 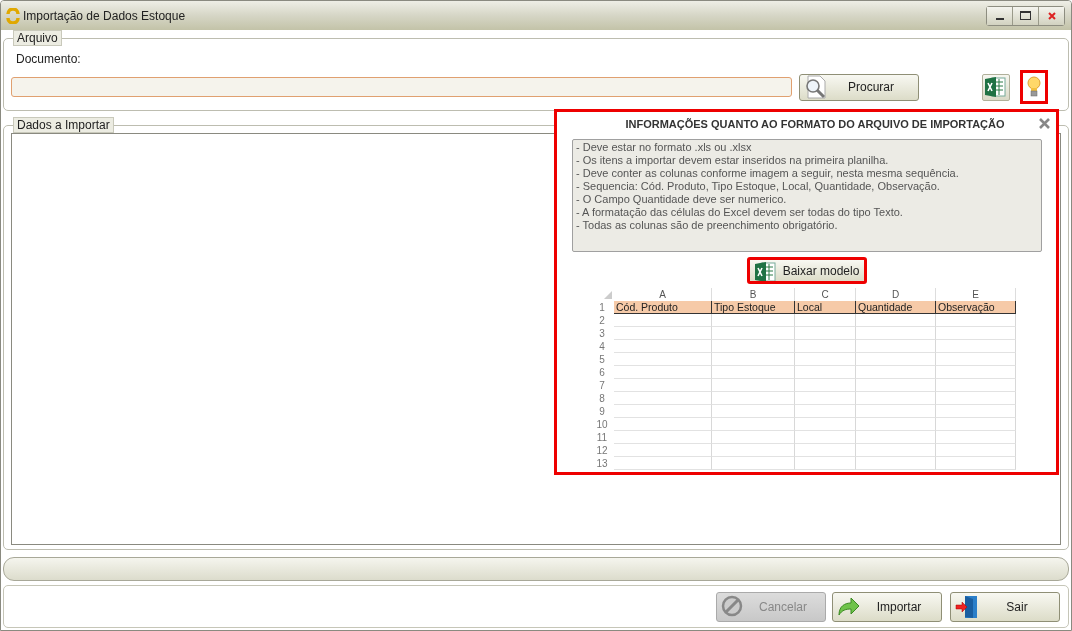 What do you see at coordinates (602, 450) in the screenshot?
I see `row-number: 12` at bounding box center [602, 450].